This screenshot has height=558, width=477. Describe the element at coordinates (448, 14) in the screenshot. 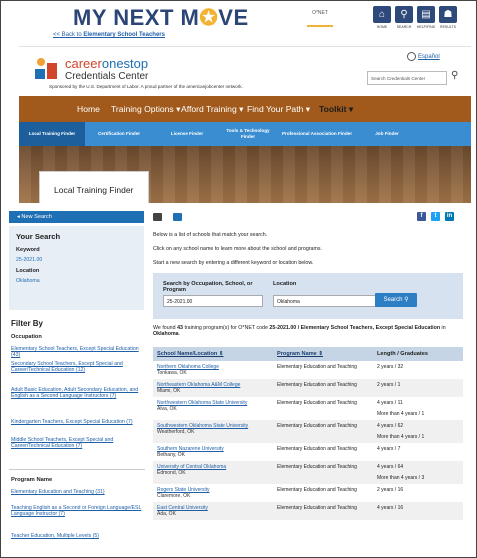

I see `person-icon: ☗` at that location.